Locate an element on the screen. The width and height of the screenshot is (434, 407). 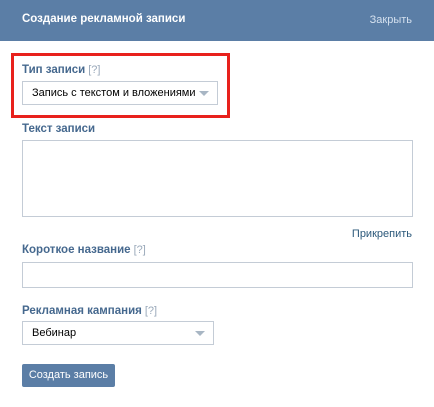
post-text-label: Текст записи is located at coordinates (59, 129).